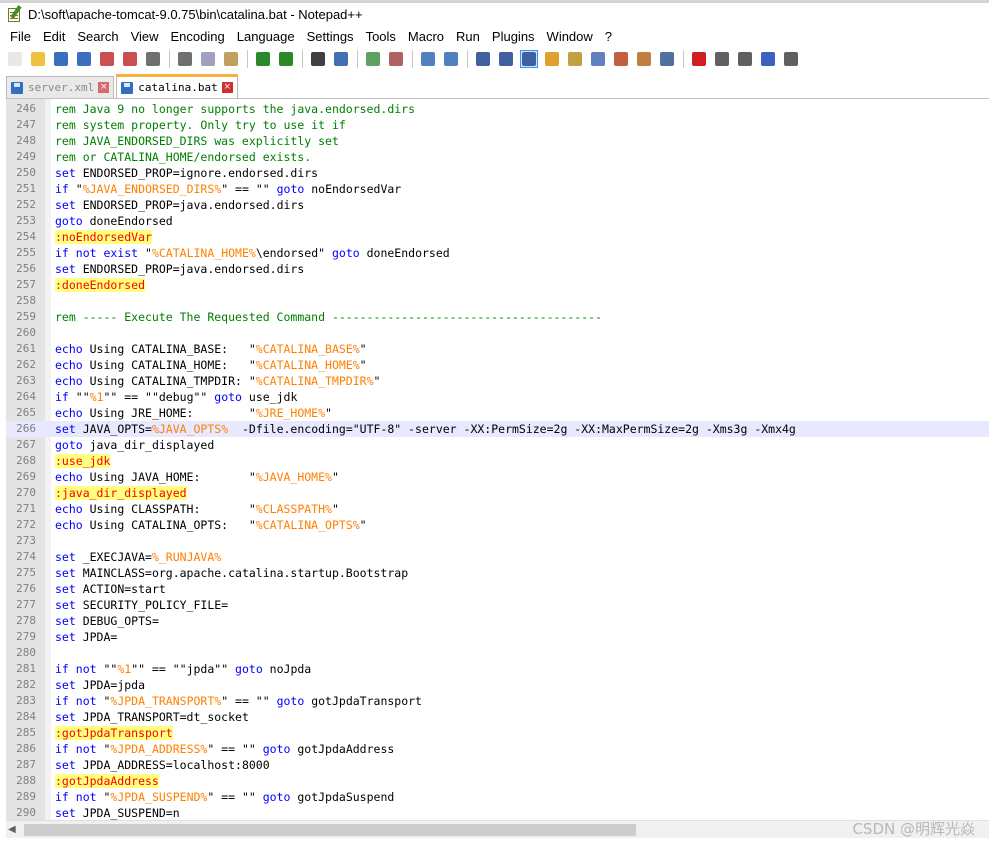 The image size is (989, 846). I want to click on code-line: 257:doneEndorsed, so click(497, 285).